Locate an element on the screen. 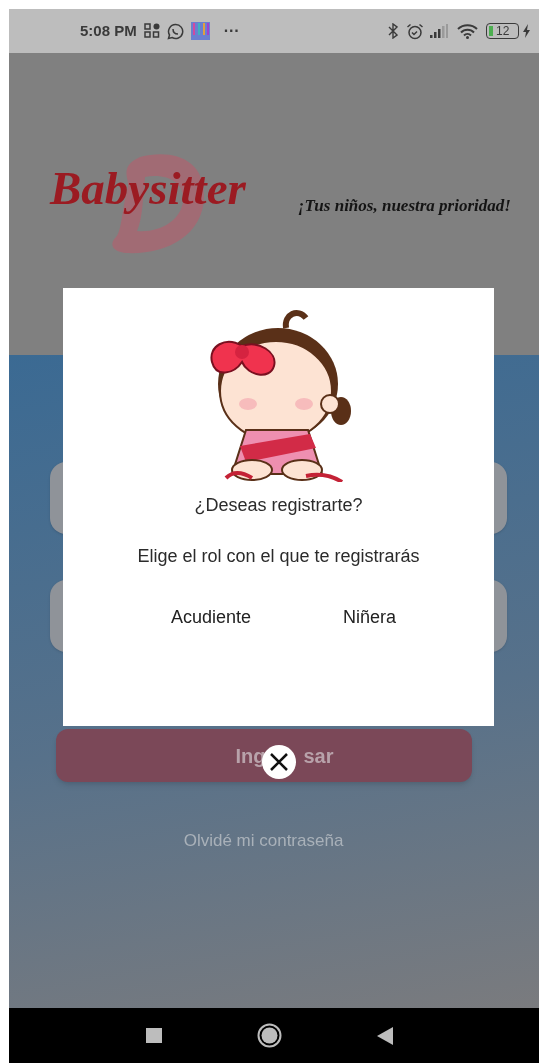  role-option: Acudiente is located at coordinates (210, 617).